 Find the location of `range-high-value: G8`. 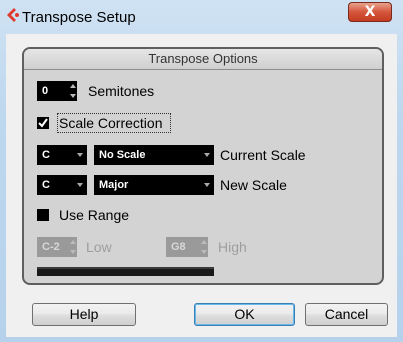

range-high-value: G8 is located at coordinates (178, 247).